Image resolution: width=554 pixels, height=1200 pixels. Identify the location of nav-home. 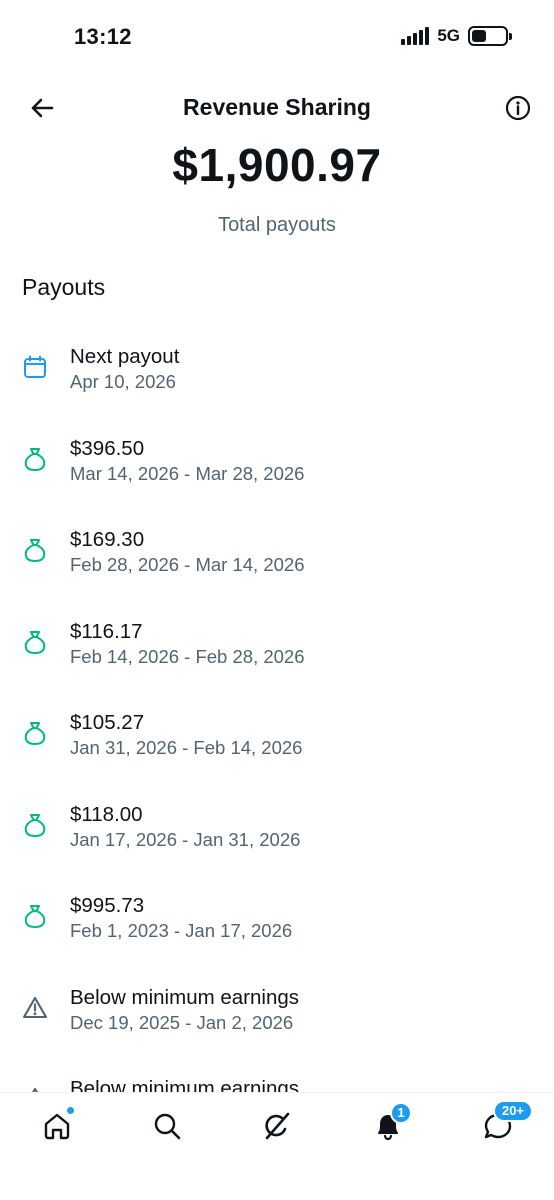
(58, 1123).